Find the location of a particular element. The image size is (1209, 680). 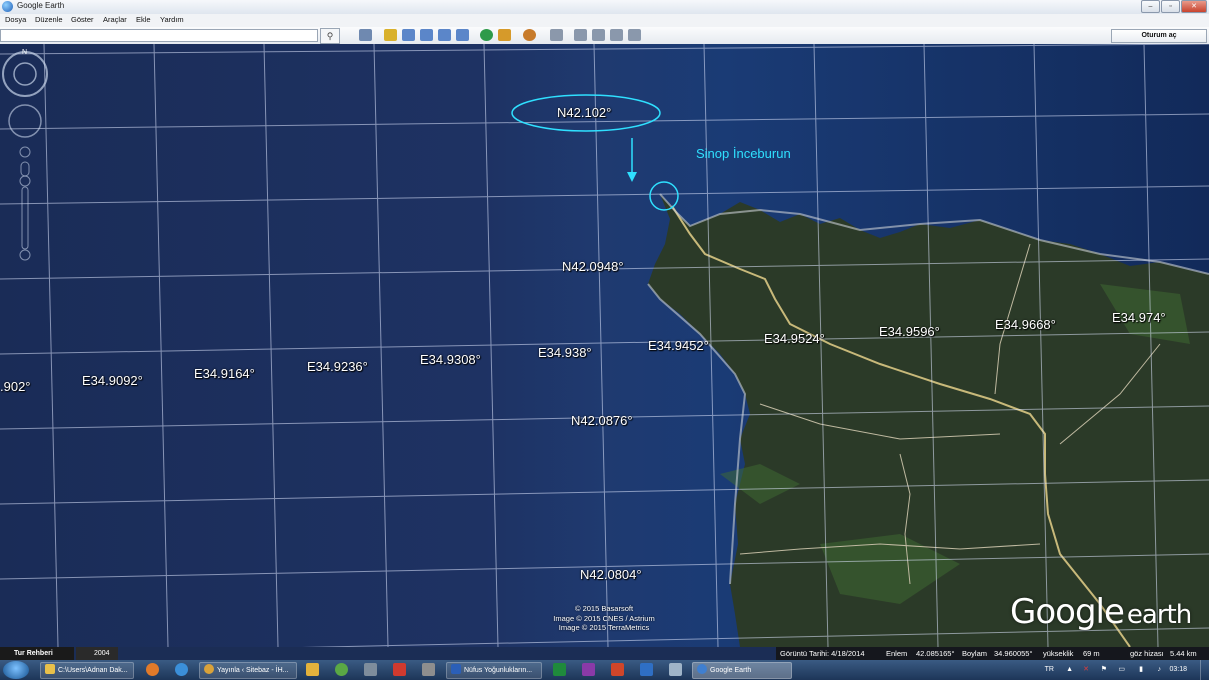

outlook-icon is located at coordinates (646, 669).